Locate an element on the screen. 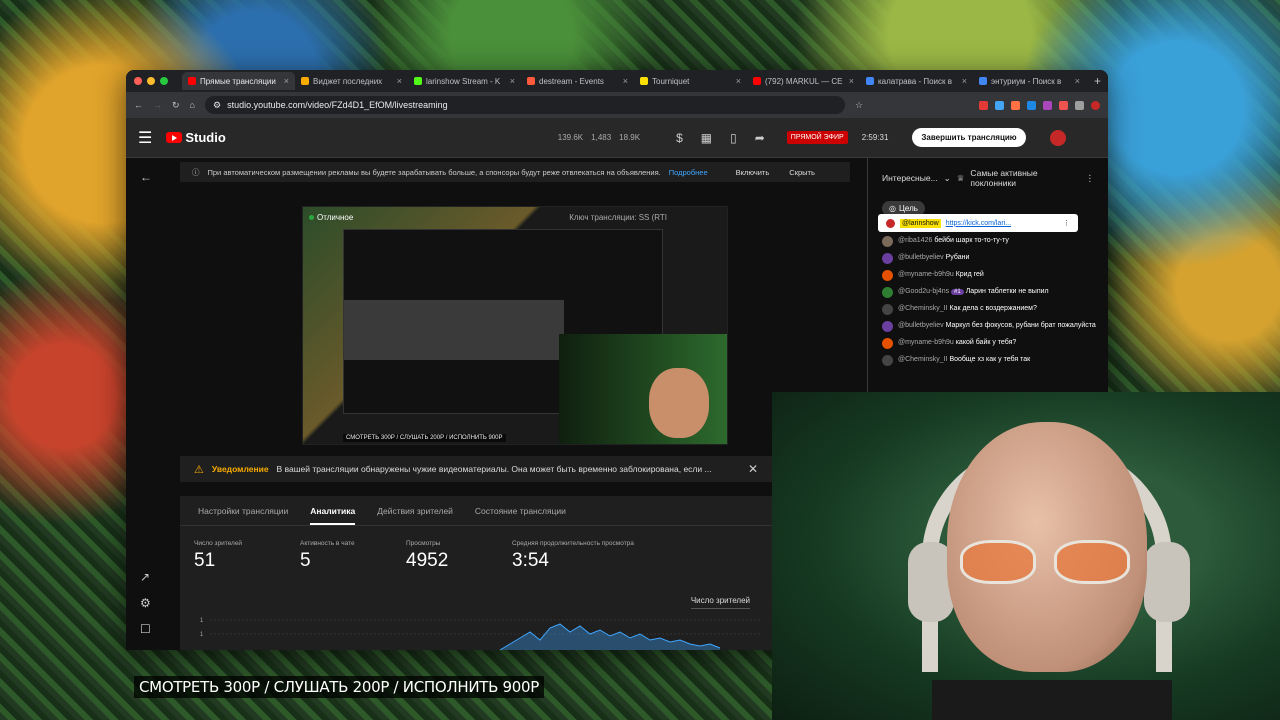  tab-label: энтуриум - Поиск в is located at coordinates (1026, 81).